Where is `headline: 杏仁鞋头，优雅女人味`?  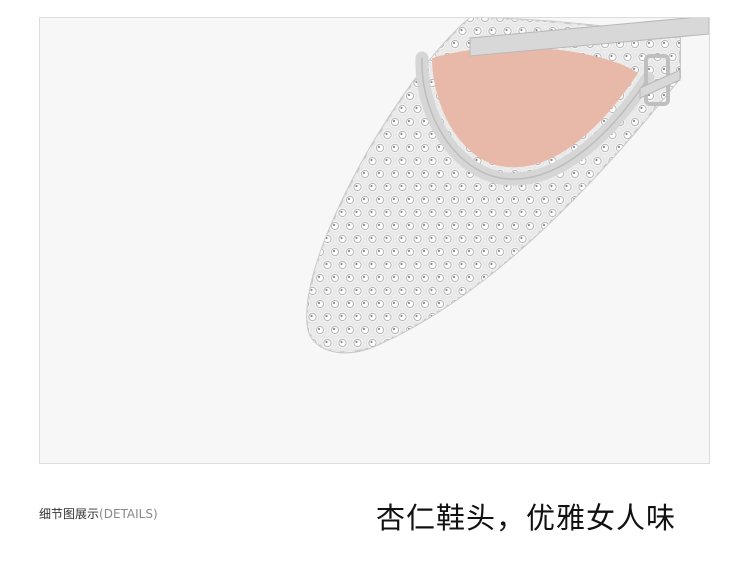 headline: 杏仁鞋头，优雅女人味 is located at coordinates (526, 518).